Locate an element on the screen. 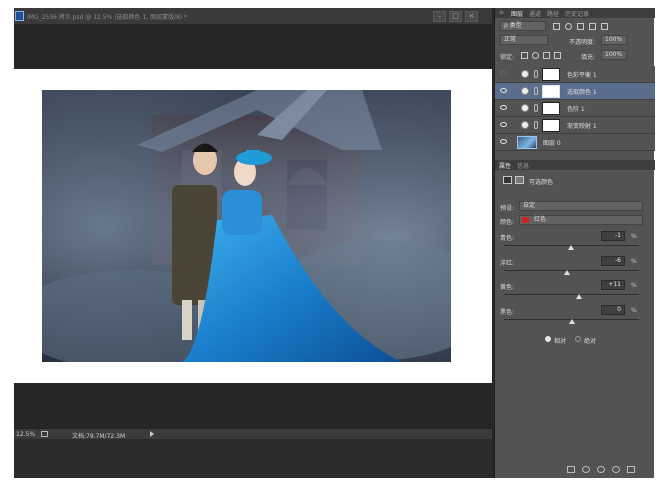 This screenshot has height=489, width=658. filter-pixel-icon is located at coordinates (556, 26).